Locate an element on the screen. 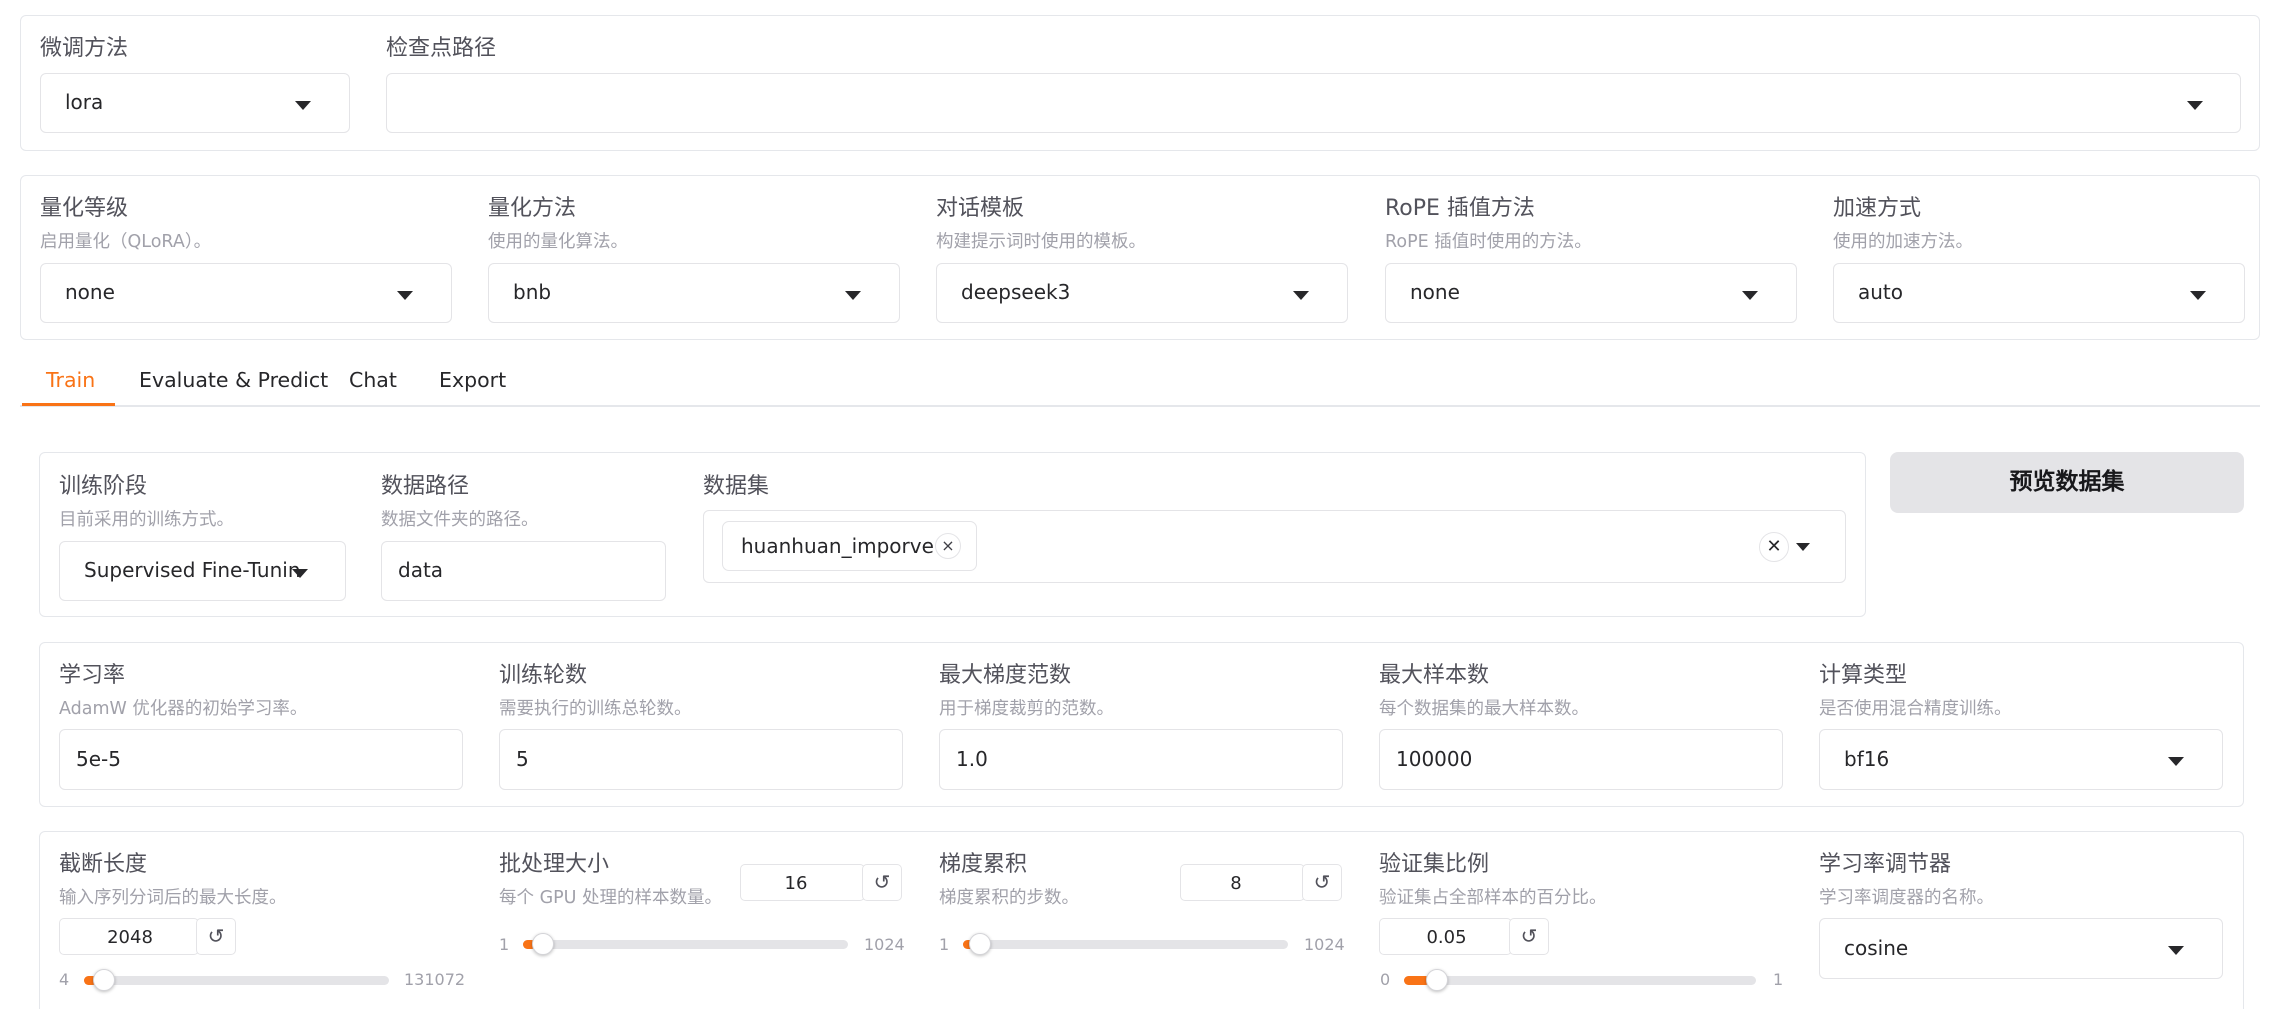 The height and width of the screenshot is (1009, 2277). checkpoint-path-label: 检查点路径 is located at coordinates (441, 48).